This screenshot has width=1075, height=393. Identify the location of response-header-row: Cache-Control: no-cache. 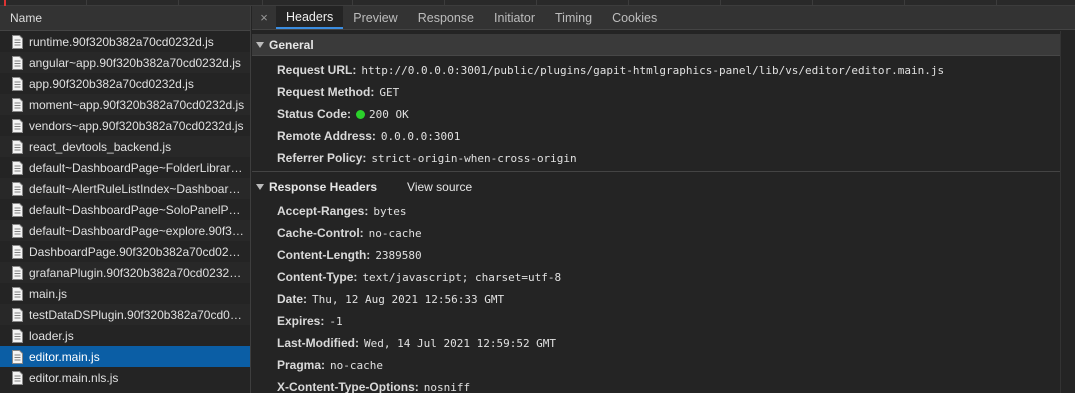
(656, 233).